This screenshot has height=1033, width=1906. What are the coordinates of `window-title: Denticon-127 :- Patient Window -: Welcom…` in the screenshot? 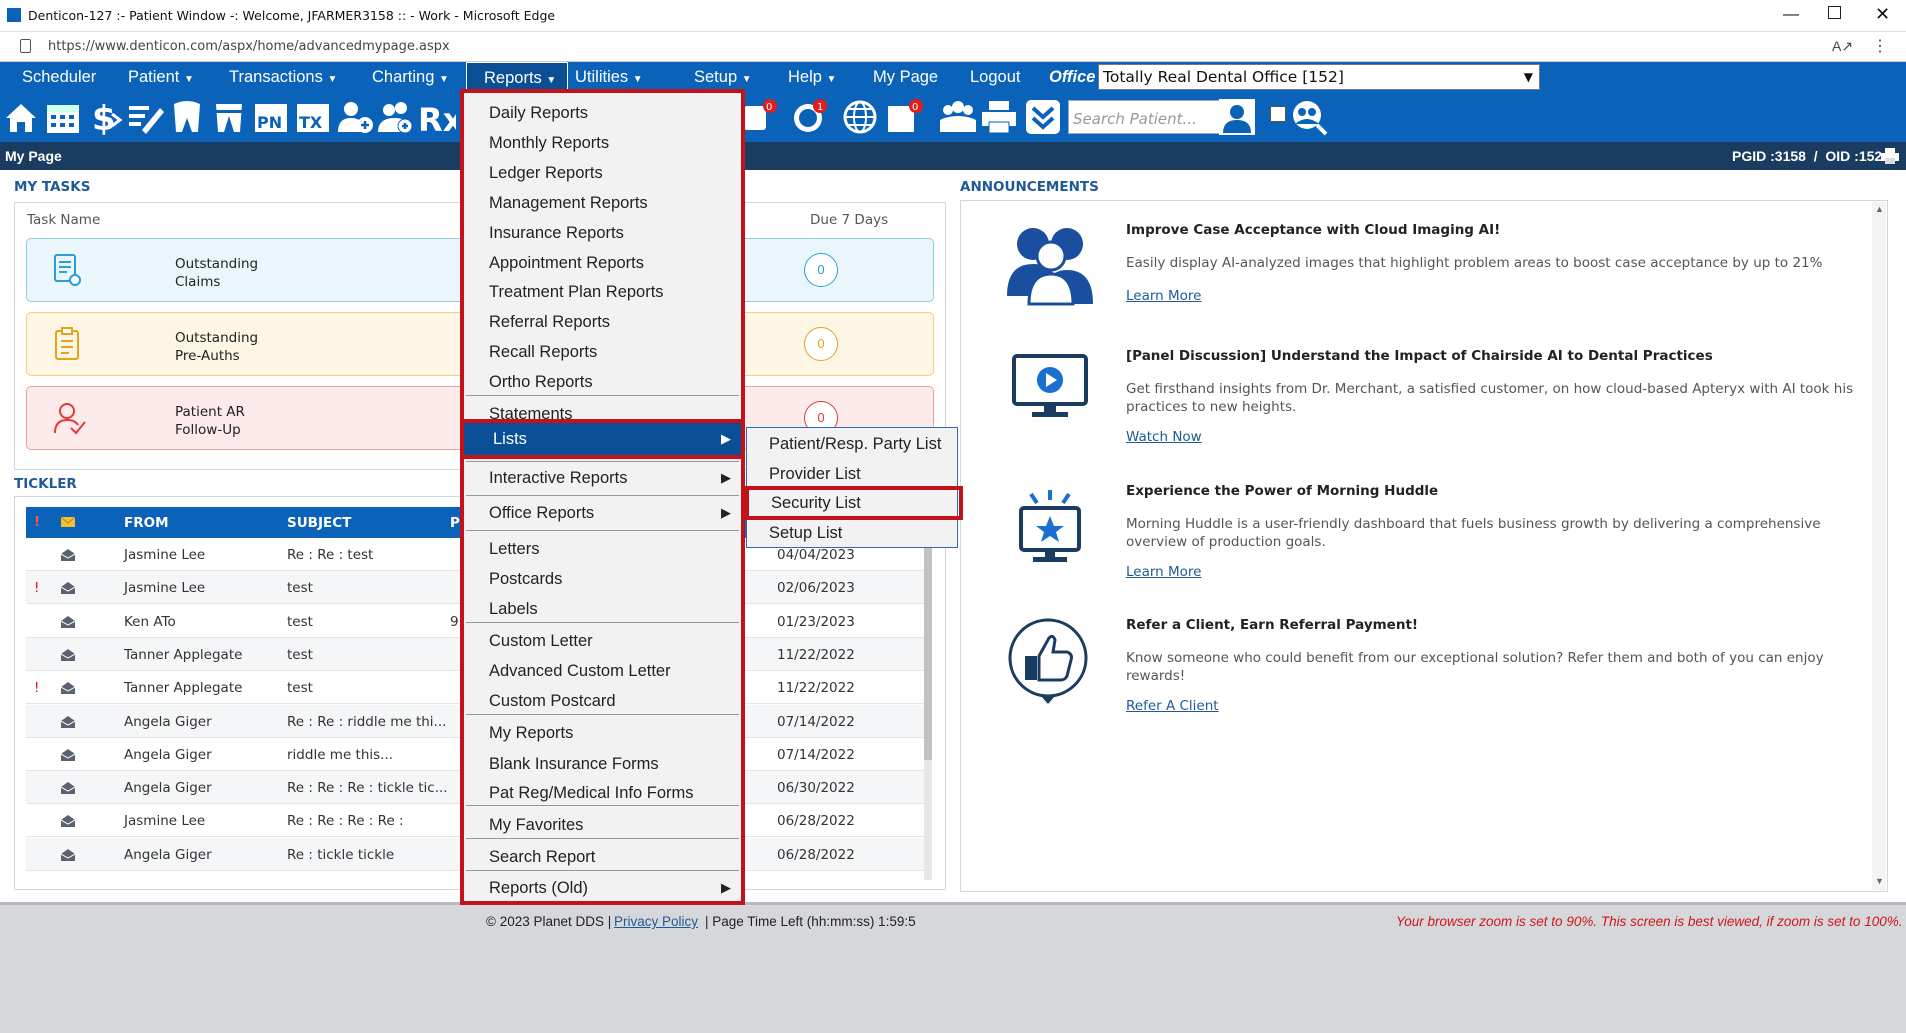 It's located at (292, 15).